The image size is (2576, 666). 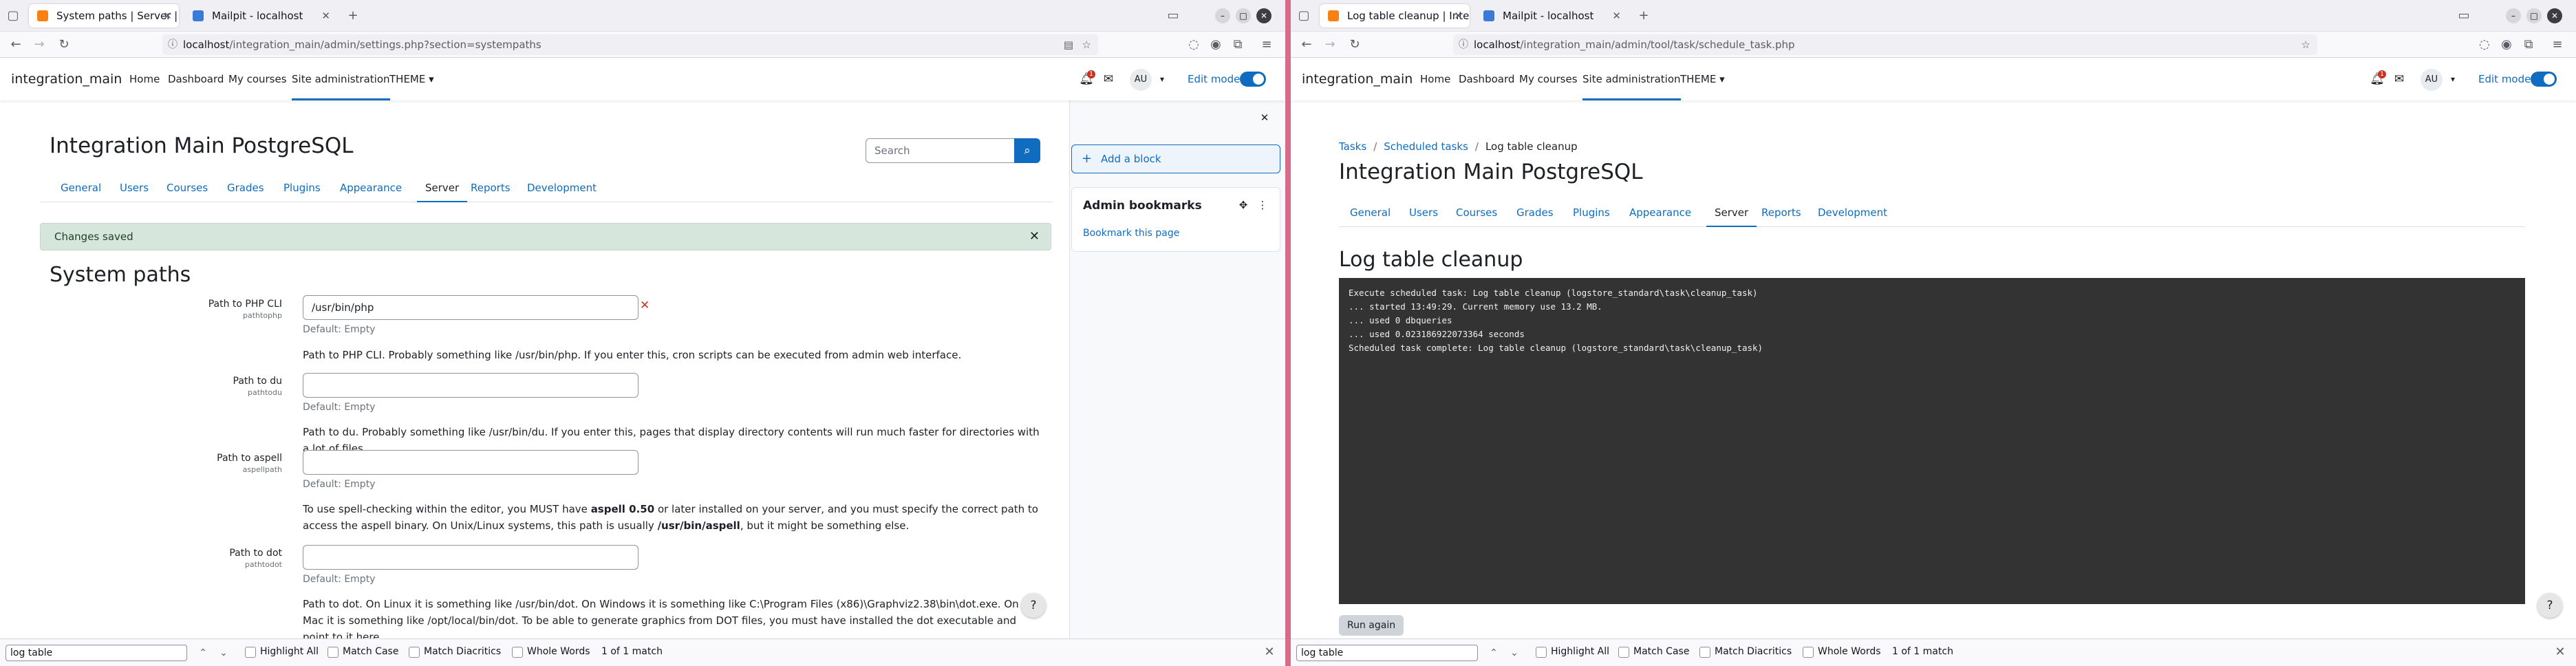 I want to click on block-actions-icon: ⋮, so click(x=1263, y=205).